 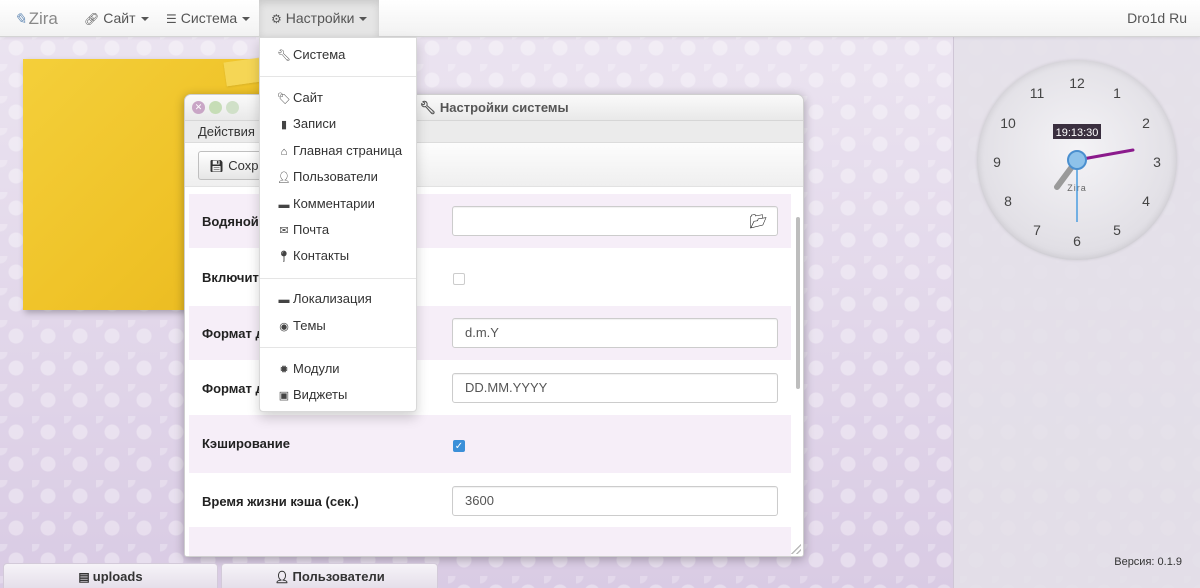 What do you see at coordinates (284, 231) in the screenshot?
I see `envelope-icon: ✉` at bounding box center [284, 231].